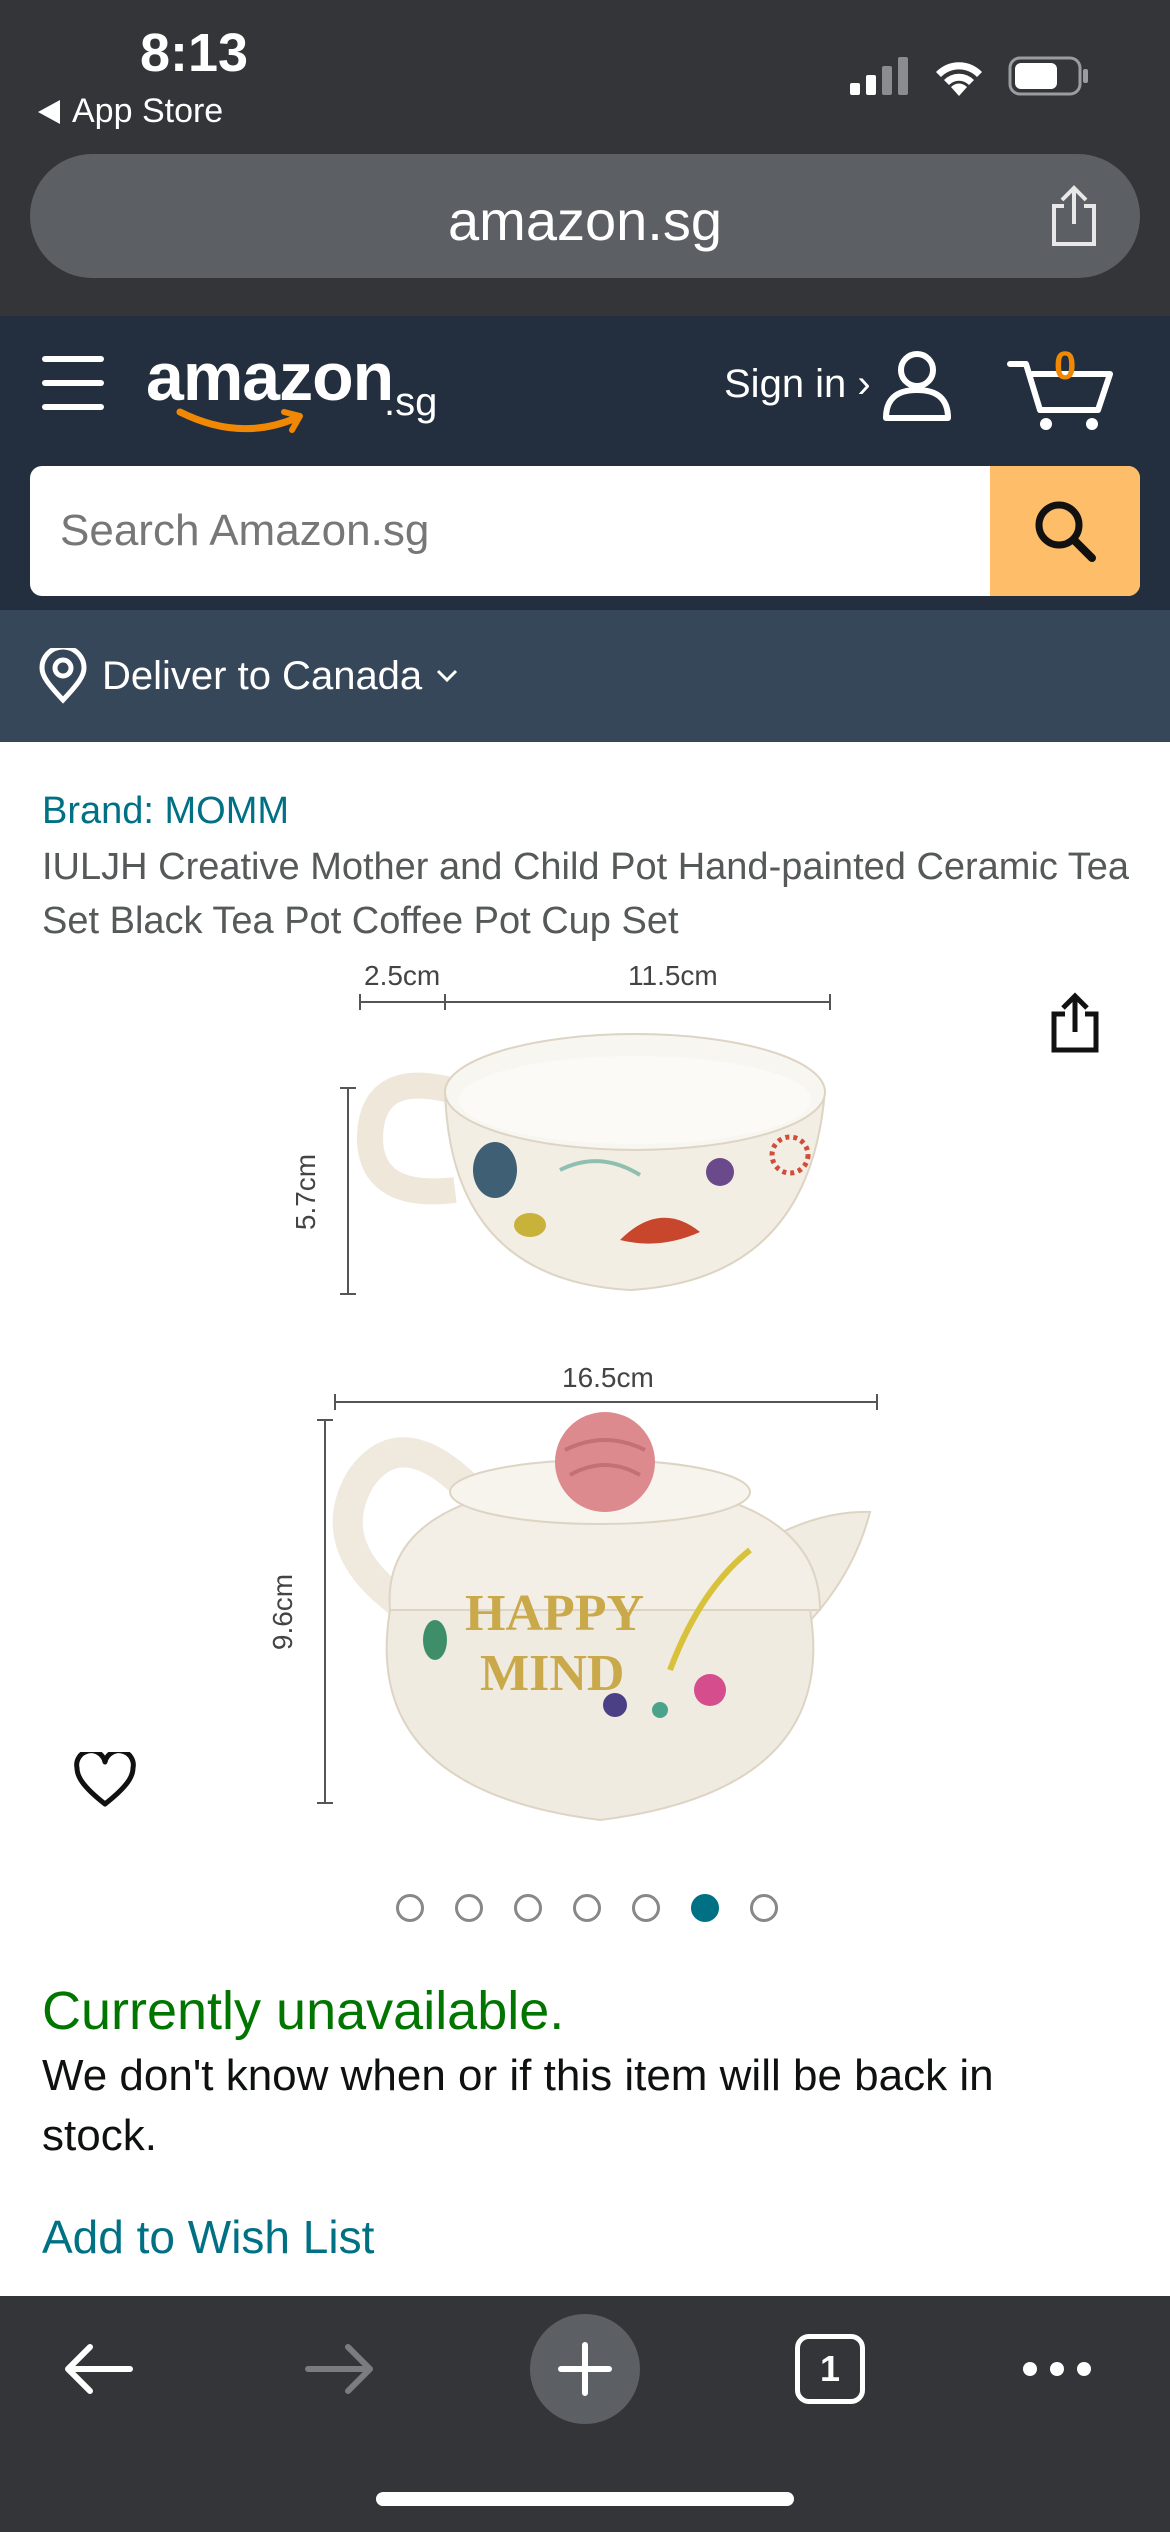  Describe the element at coordinates (208, 2237) in the screenshot. I see `add-to-wishlist-link: Add to Wish List` at that location.